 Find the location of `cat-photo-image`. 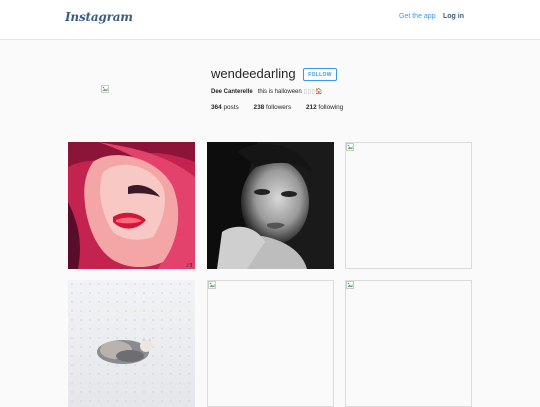

cat-photo-image is located at coordinates (131, 343).